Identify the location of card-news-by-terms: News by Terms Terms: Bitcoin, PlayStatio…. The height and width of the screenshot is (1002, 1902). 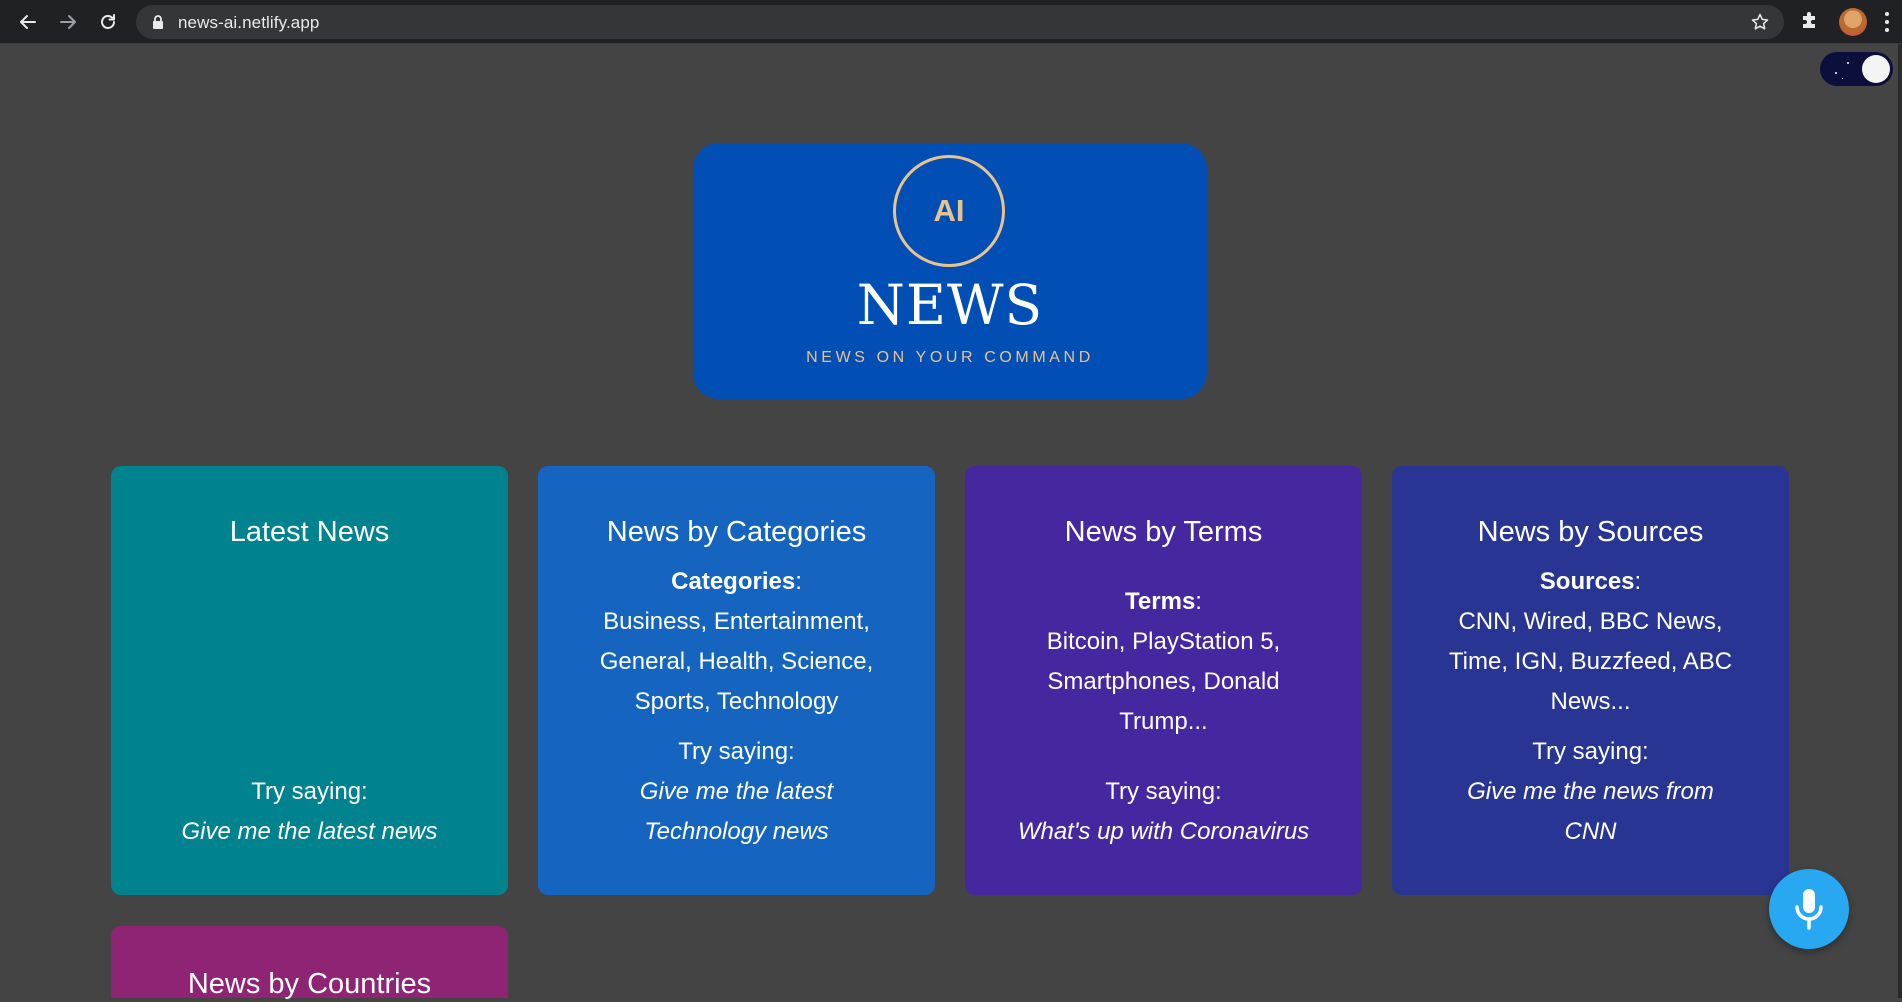
(1163, 680).